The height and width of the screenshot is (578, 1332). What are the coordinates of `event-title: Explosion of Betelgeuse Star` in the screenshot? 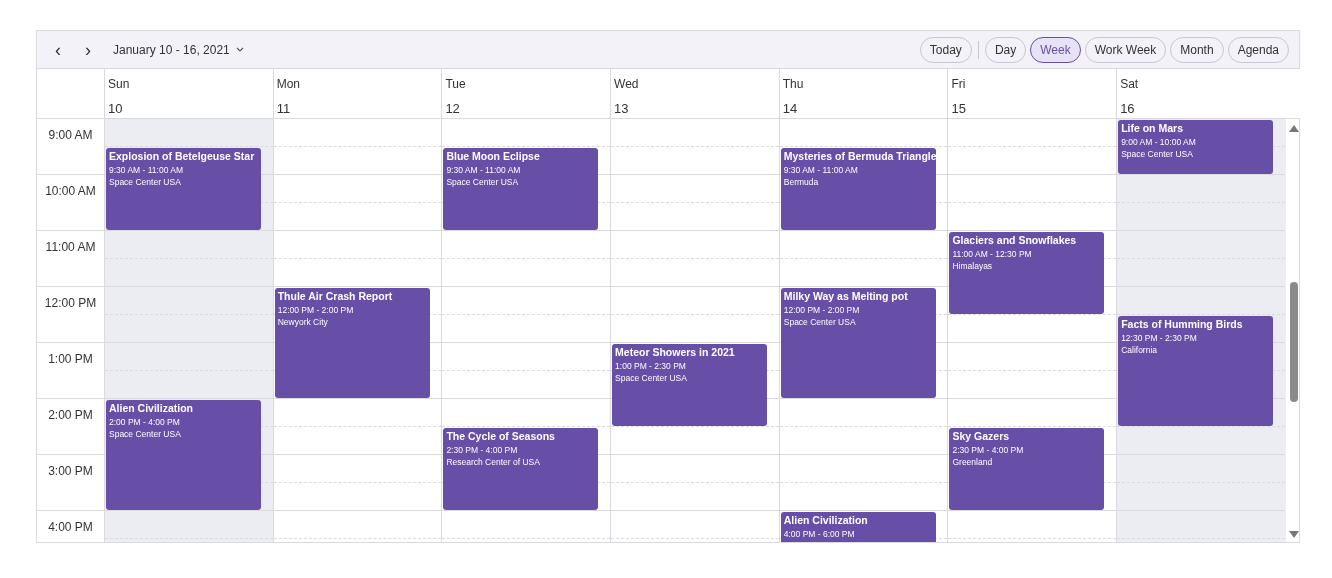 It's located at (182, 156).